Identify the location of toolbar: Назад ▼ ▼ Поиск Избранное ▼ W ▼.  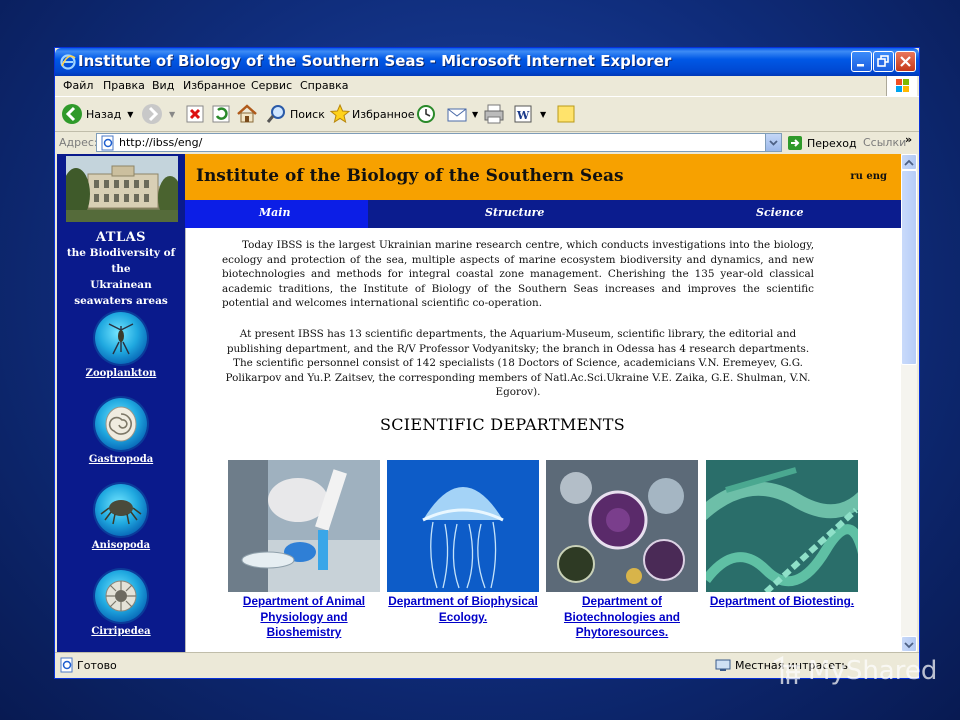
(487, 114).